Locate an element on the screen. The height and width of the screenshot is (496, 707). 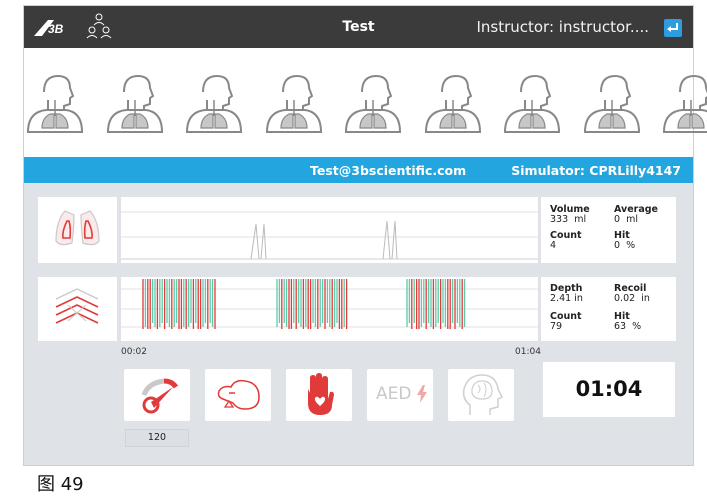
aed-label: AED is located at coordinates (394, 394).